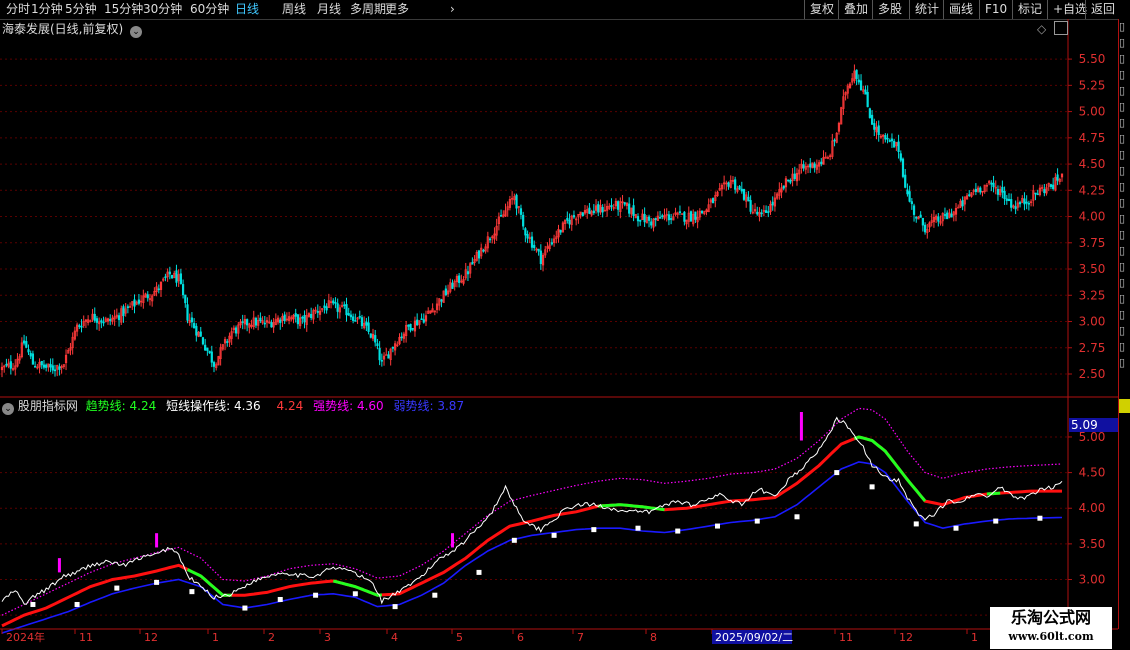 The width and height of the screenshot is (1130, 650). What do you see at coordinates (1092, 437) in the screenshot?
I see `indicator-y-tick-label: 5.00` at bounding box center [1092, 437].